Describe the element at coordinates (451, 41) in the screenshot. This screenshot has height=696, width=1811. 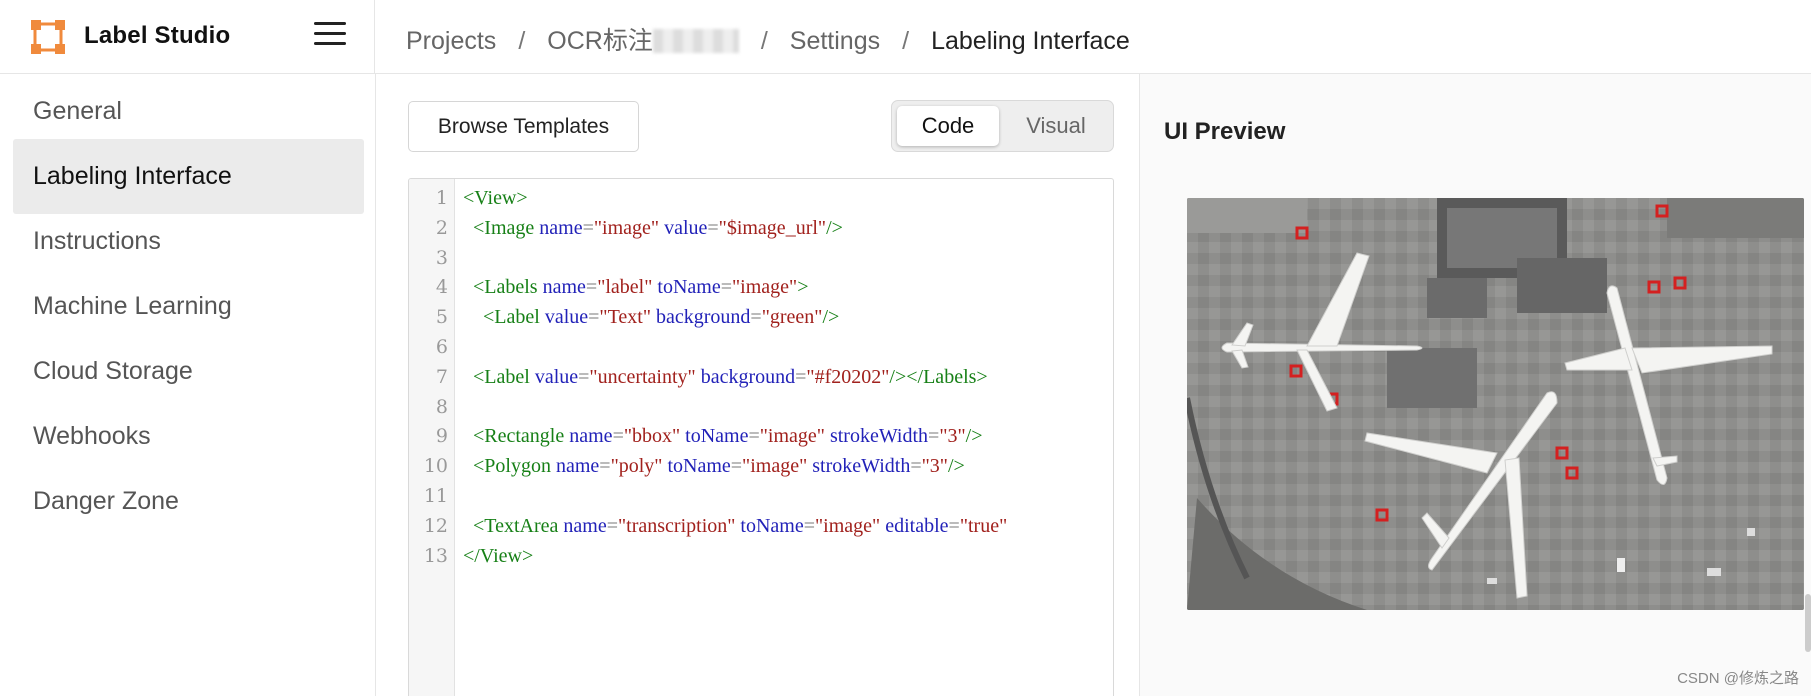
I see `breadcrumb-projects: Projects` at that location.